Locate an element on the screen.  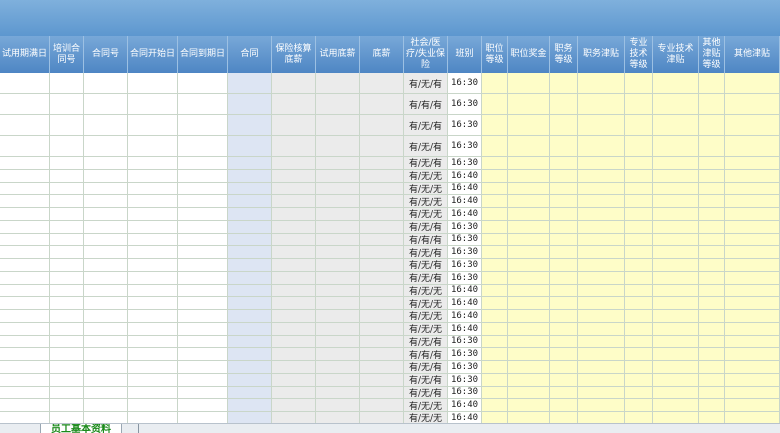
header-position-level: 职位等级 is located at coordinates (495, 54).